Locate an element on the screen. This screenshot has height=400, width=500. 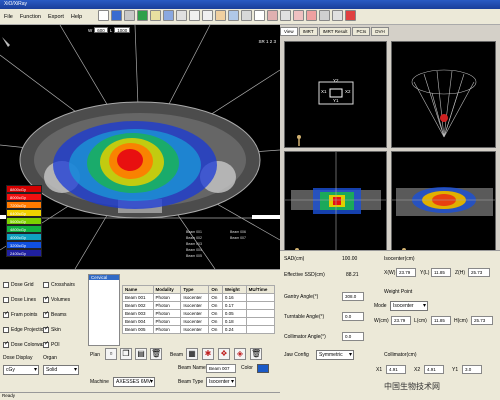
menu-function: Function is located at coordinates (30, 17).